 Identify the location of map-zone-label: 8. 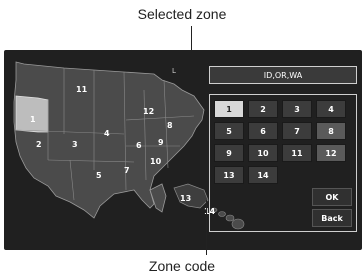
(170, 125).